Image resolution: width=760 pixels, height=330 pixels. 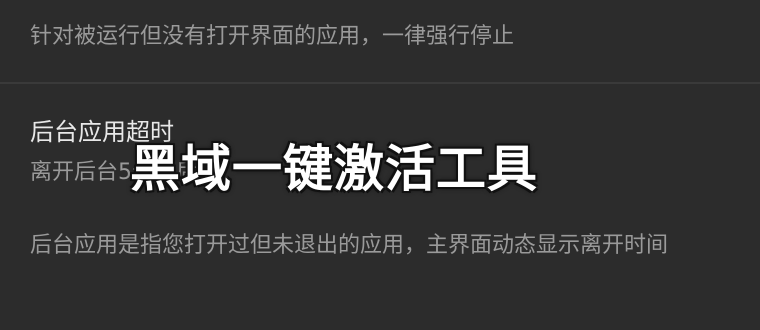 I want to click on watermark-title: 黑域一键激活工具, so click(x=334, y=169).